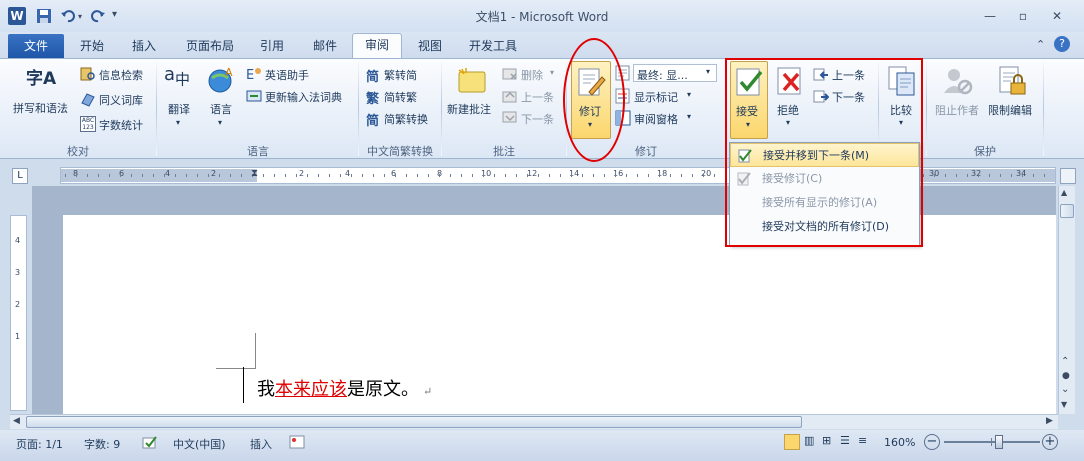  I want to click on spelling-grammar-button: 字A 拼写和语法, so click(43, 92).